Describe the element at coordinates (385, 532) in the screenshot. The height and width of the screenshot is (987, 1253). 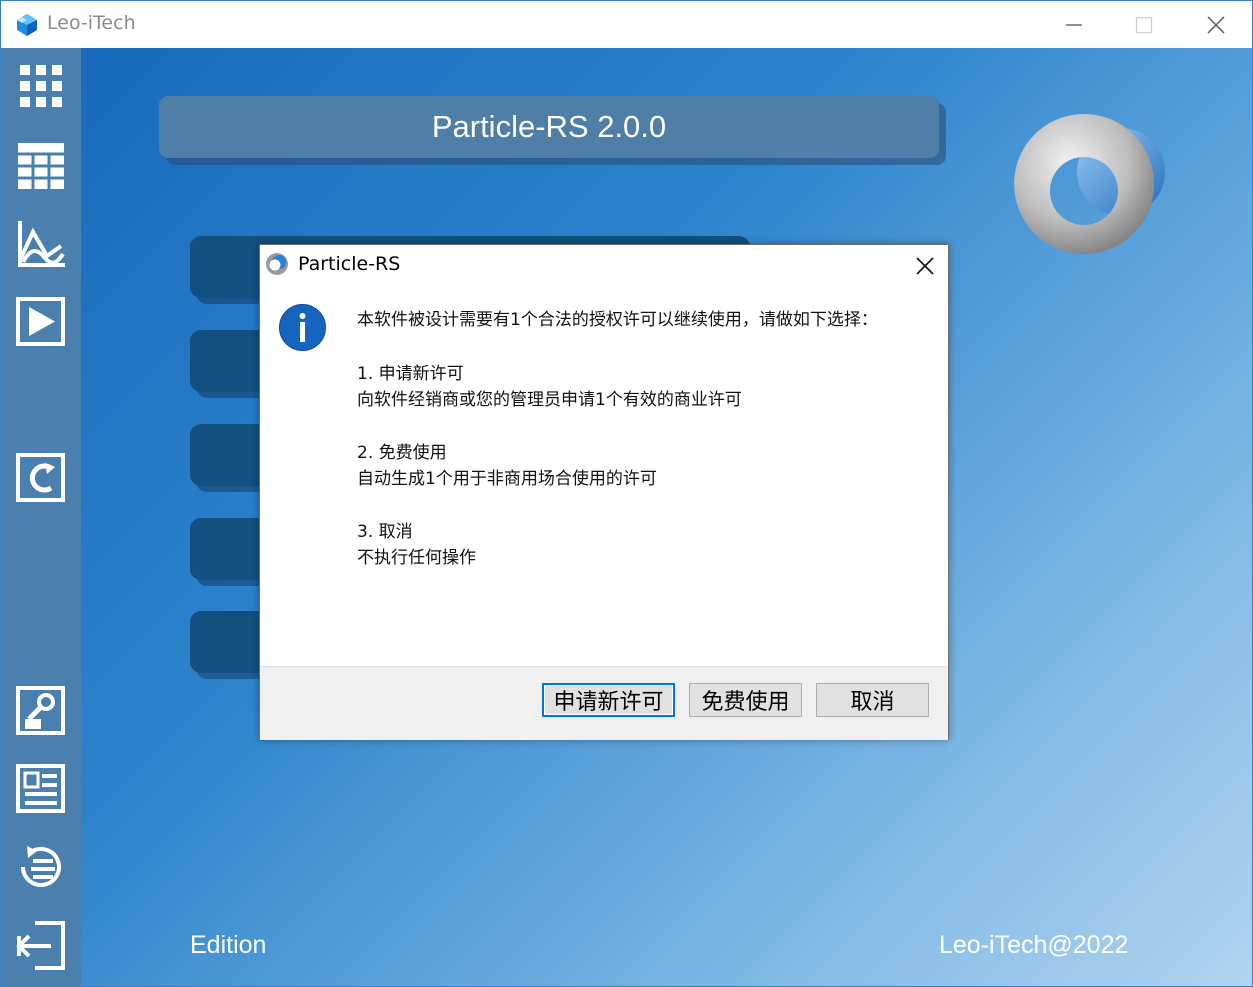
I see `option-heading: 3. 取消` at that location.